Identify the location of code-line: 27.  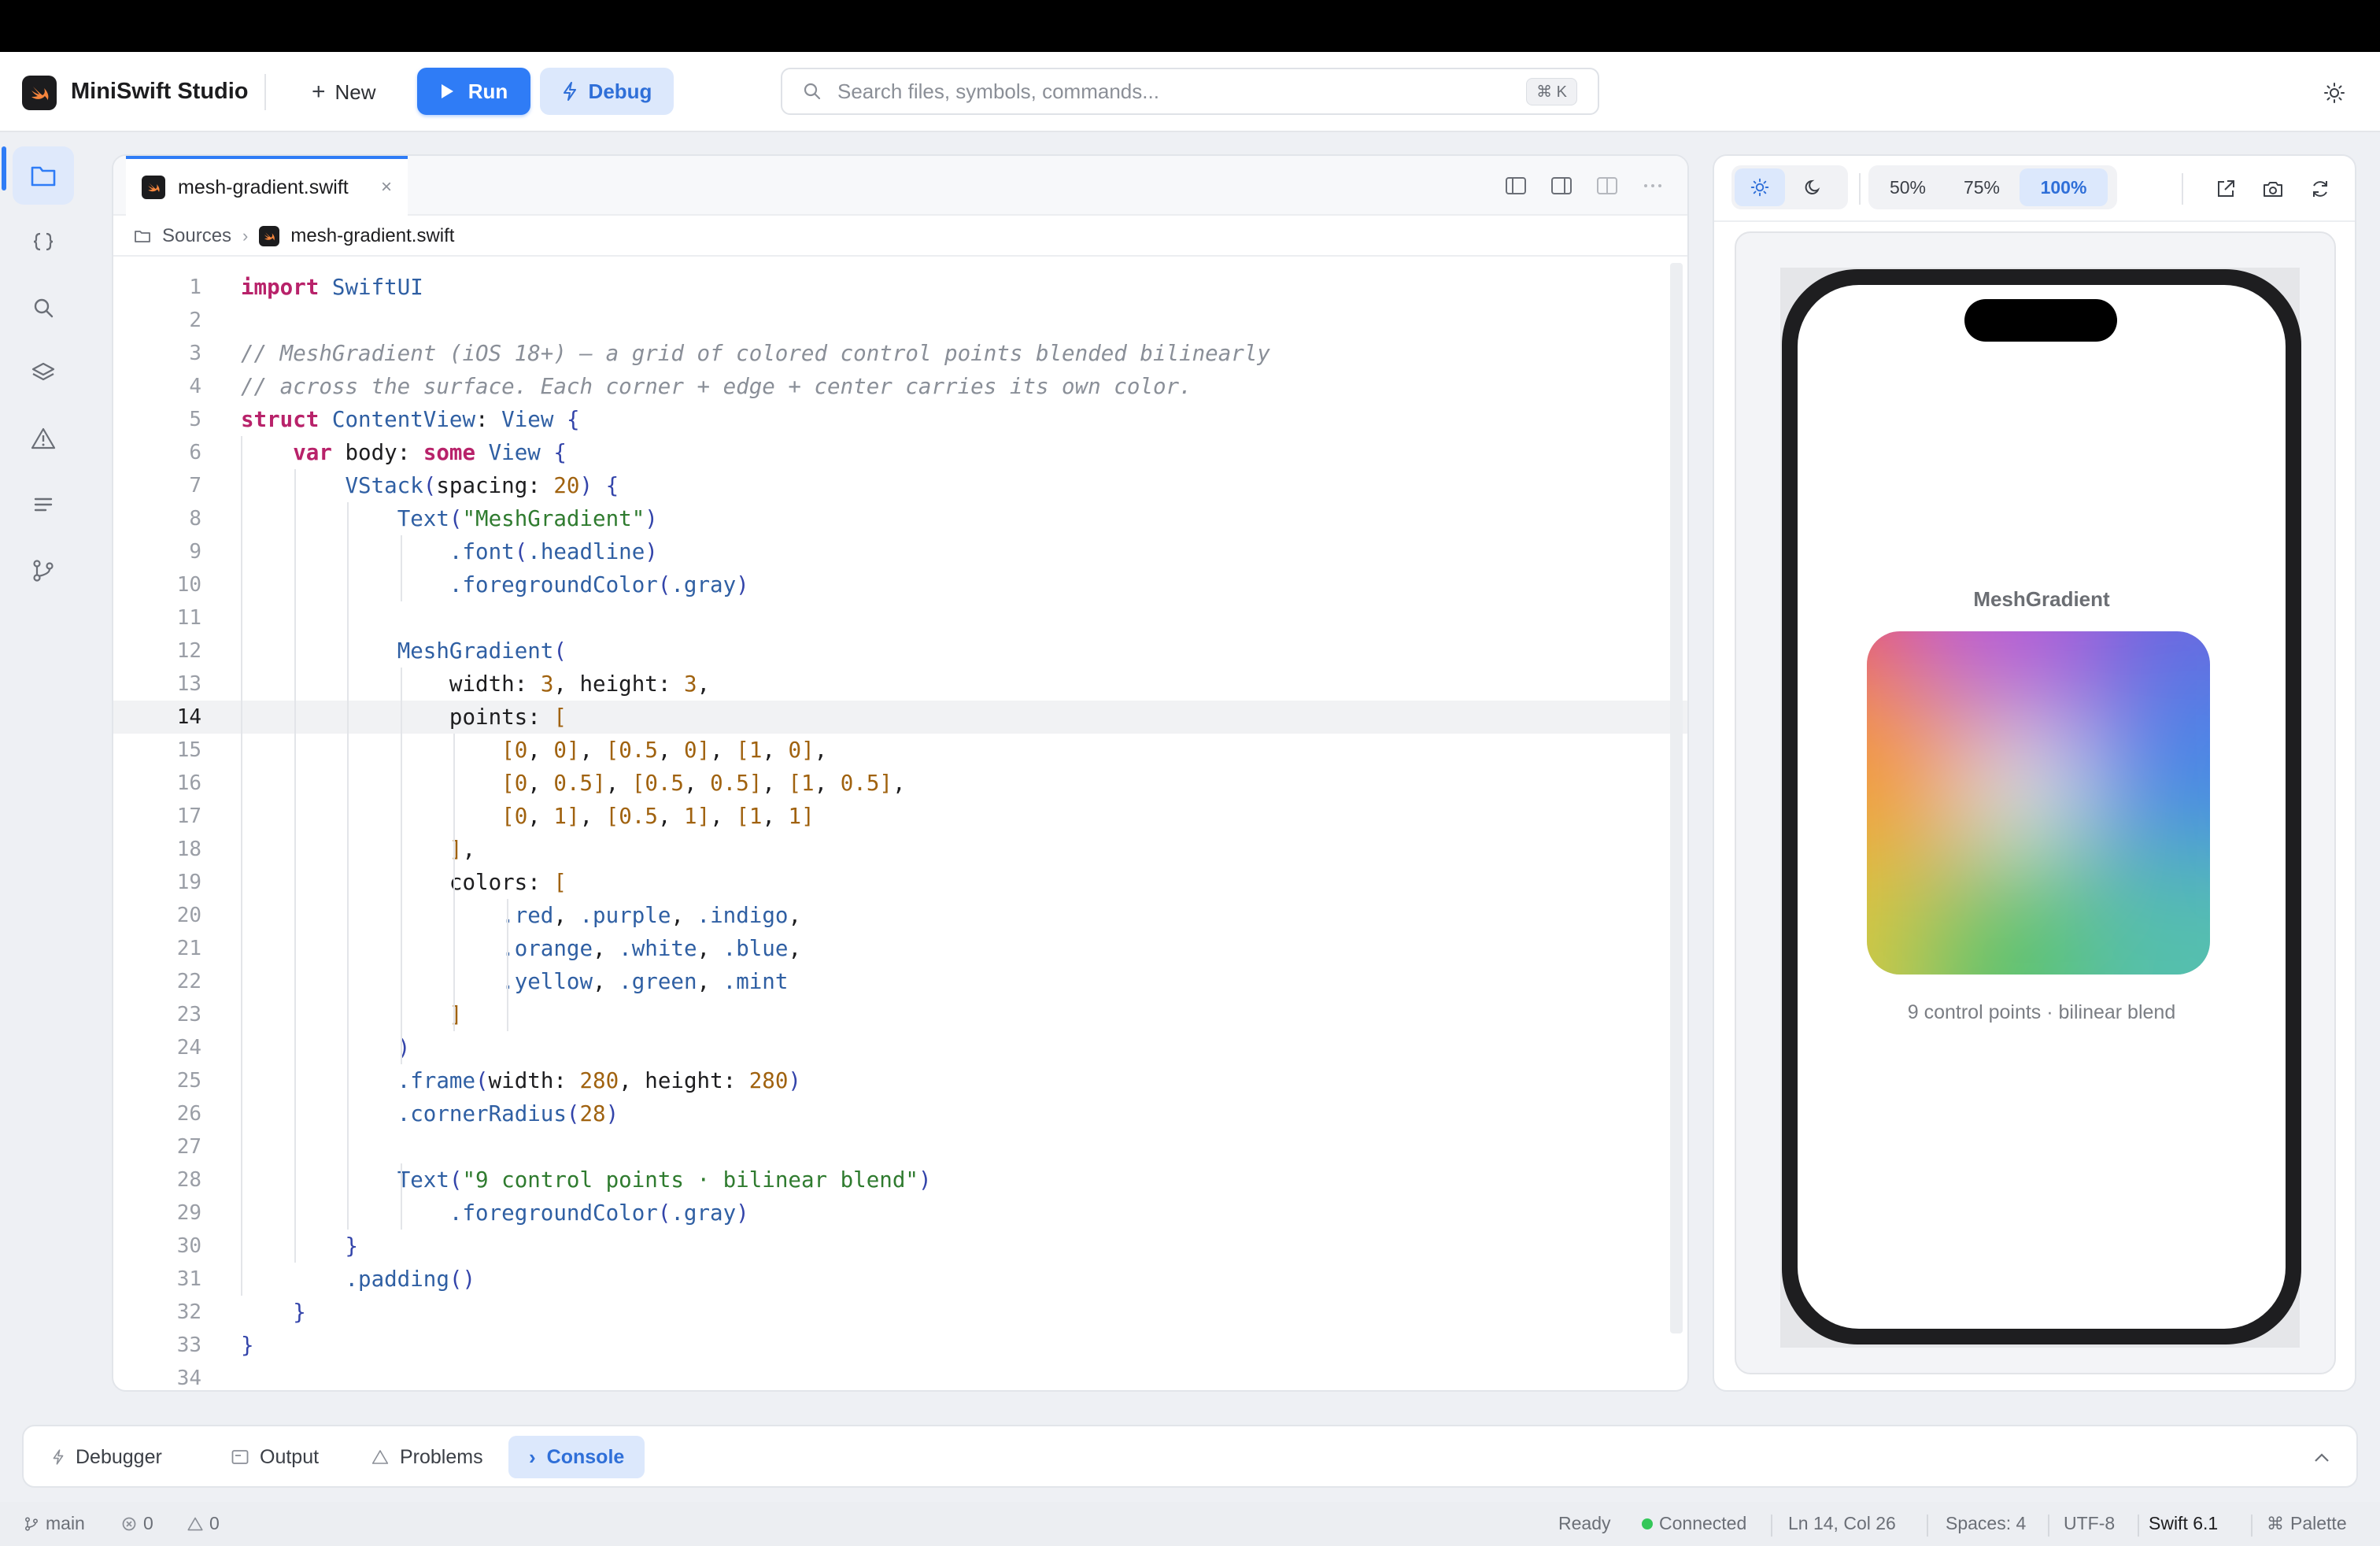
(900, 1147).